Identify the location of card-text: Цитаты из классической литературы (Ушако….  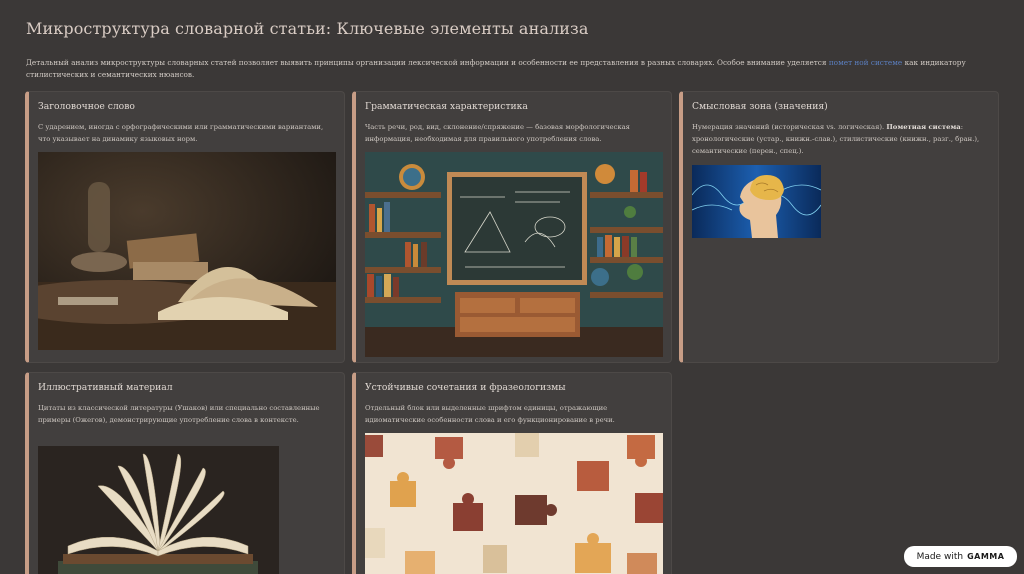
(179, 414).